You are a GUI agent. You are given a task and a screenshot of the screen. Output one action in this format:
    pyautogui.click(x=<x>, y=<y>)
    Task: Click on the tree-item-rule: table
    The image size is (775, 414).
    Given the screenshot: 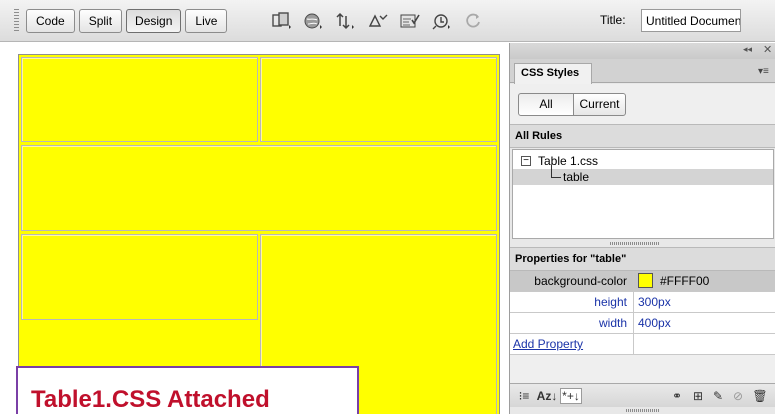 What is the action you would take?
    pyautogui.click(x=643, y=175)
    